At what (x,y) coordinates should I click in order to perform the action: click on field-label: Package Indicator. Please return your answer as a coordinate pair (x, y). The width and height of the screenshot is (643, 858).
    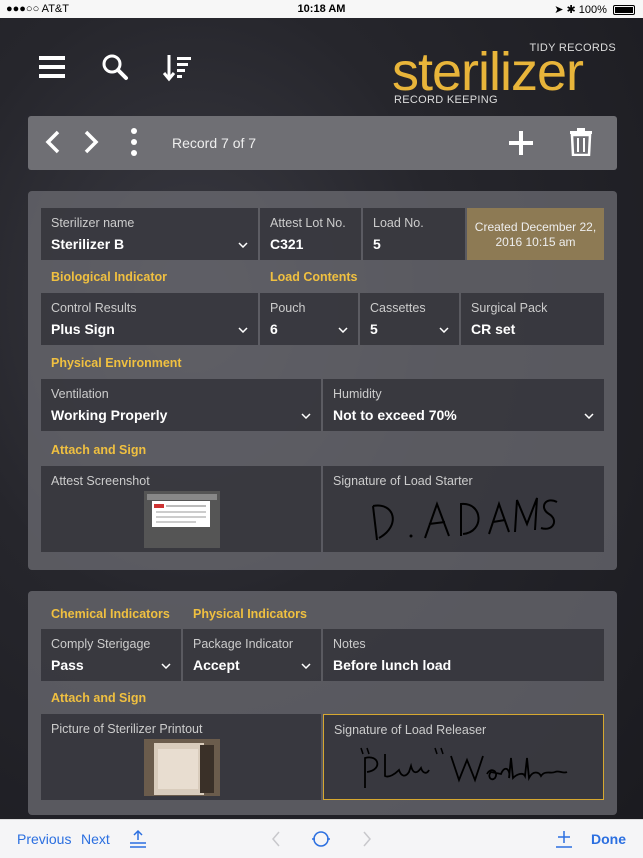
    Looking at the image, I should click on (243, 644).